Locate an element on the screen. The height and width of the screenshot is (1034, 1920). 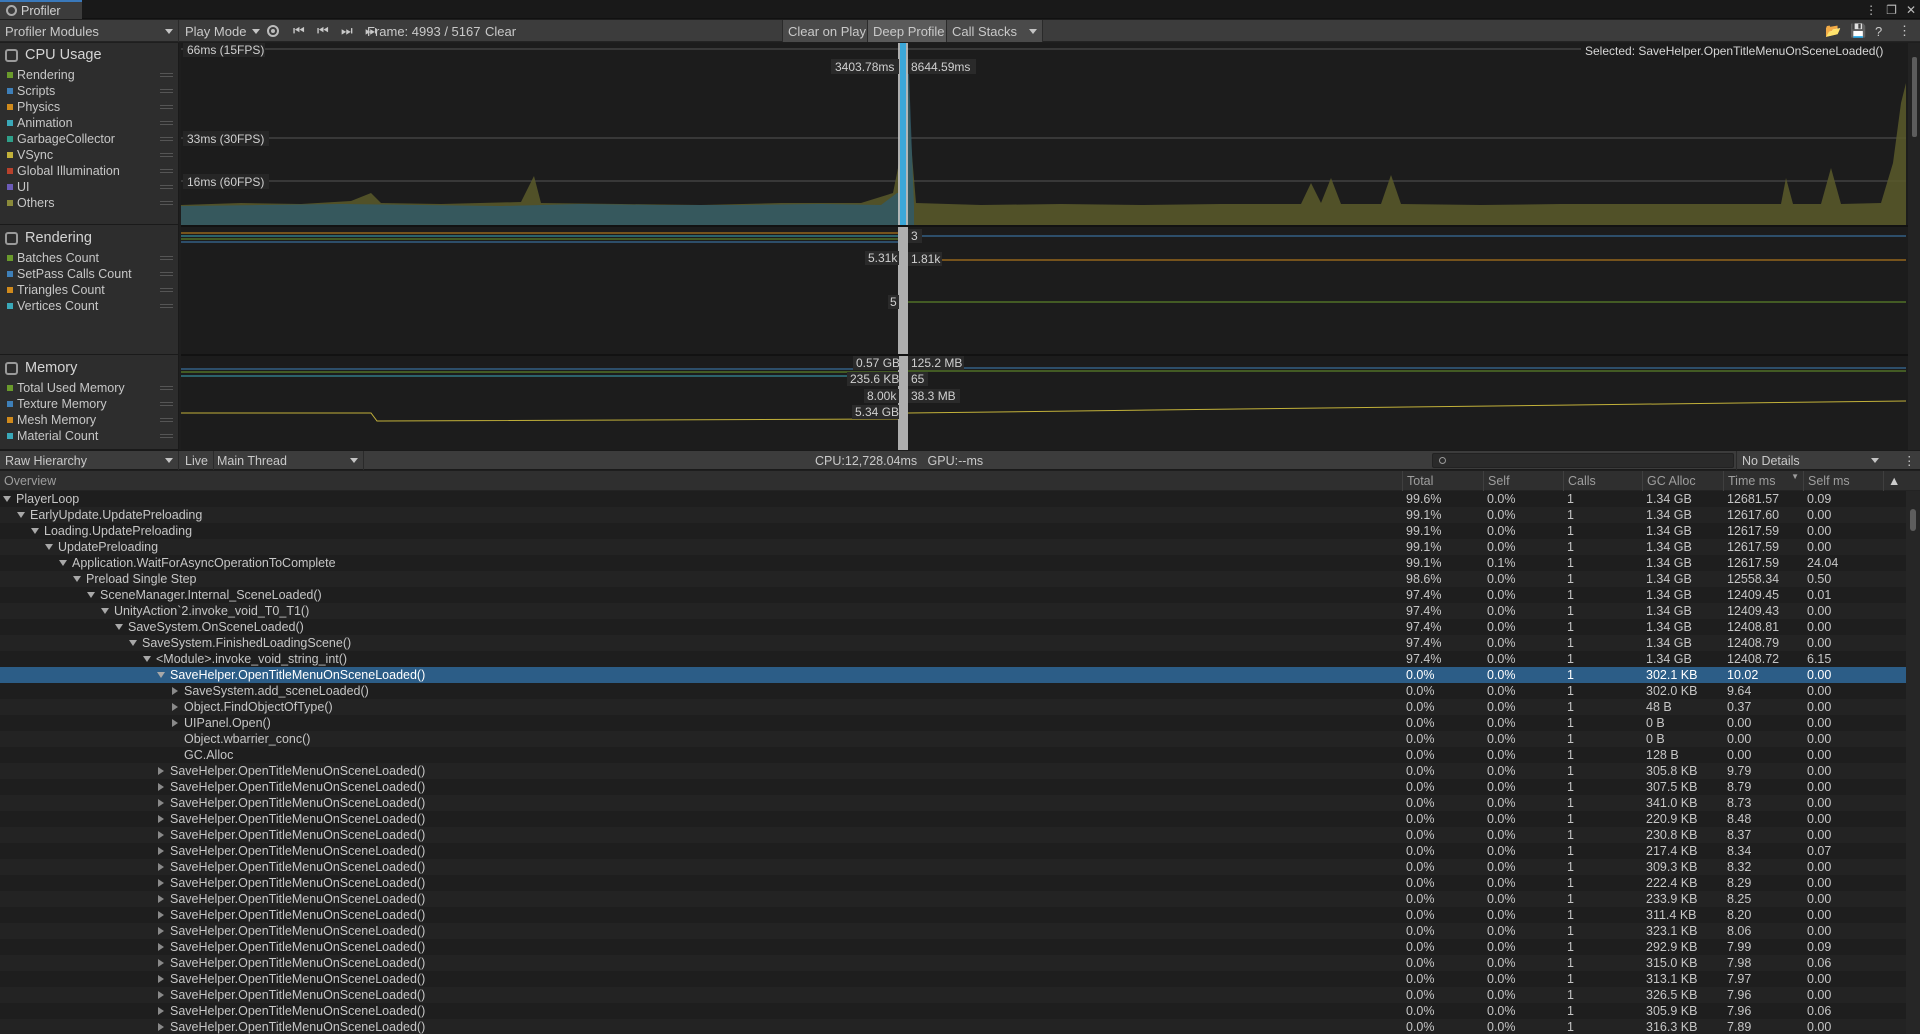
legend-item-texture-memory: Texture Memory is located at coordinates (89, 404).